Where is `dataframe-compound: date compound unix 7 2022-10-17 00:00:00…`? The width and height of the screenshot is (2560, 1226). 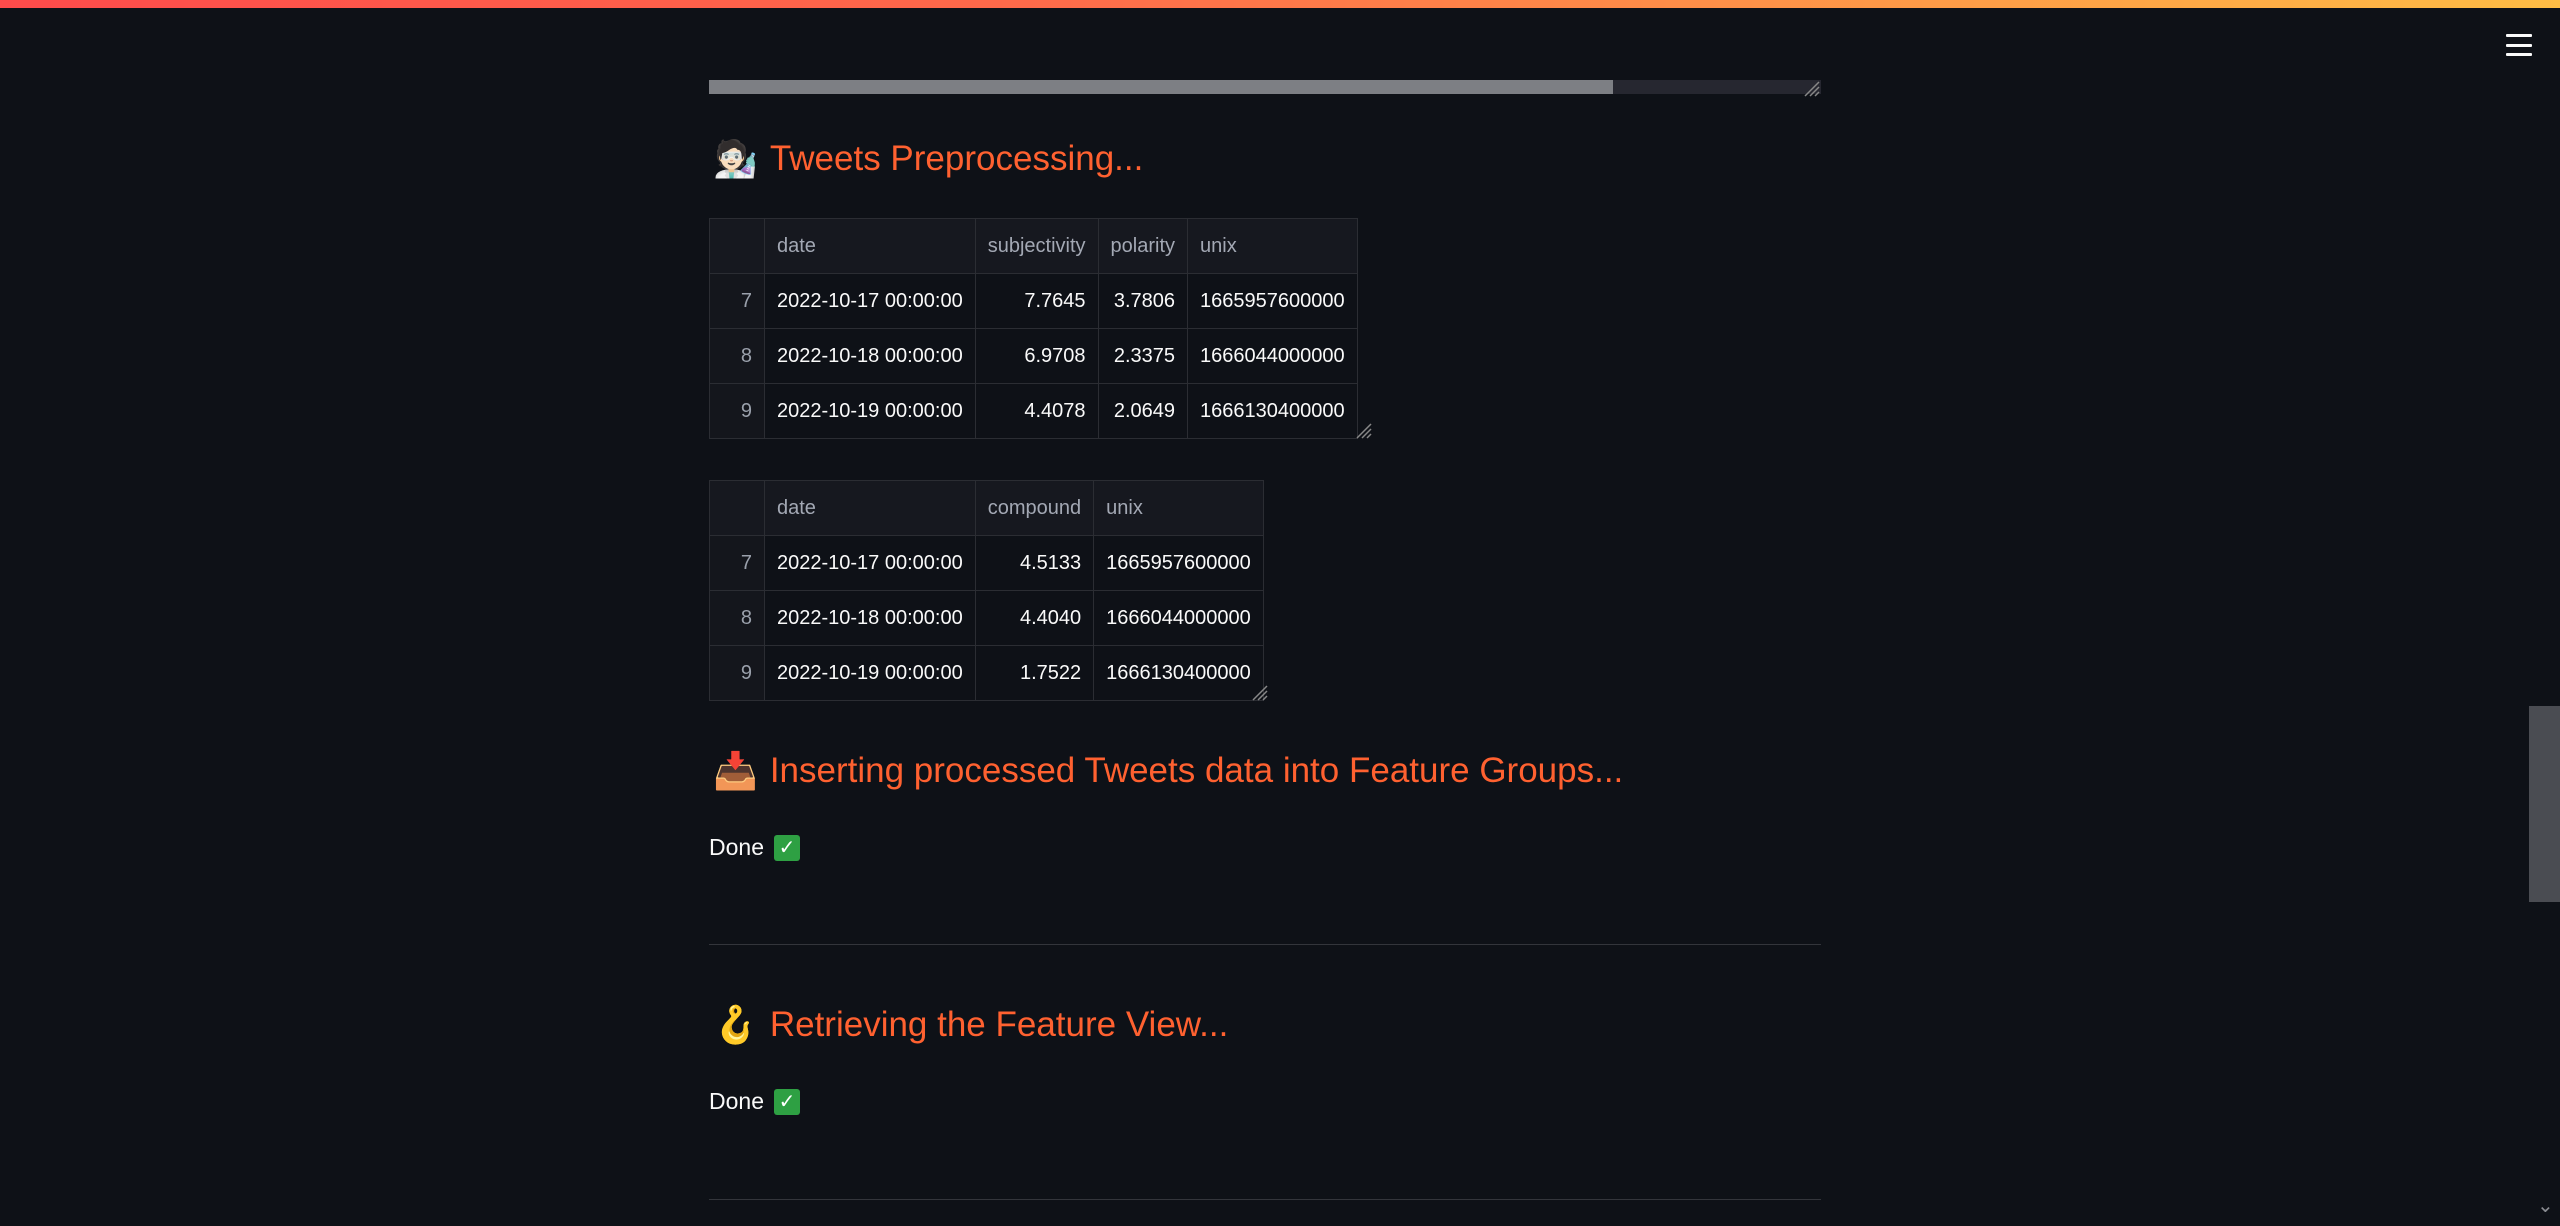 dataframe-compound: date compound unix 7 2022-10-17 00:00:00… is located at coordinates (986, 590).